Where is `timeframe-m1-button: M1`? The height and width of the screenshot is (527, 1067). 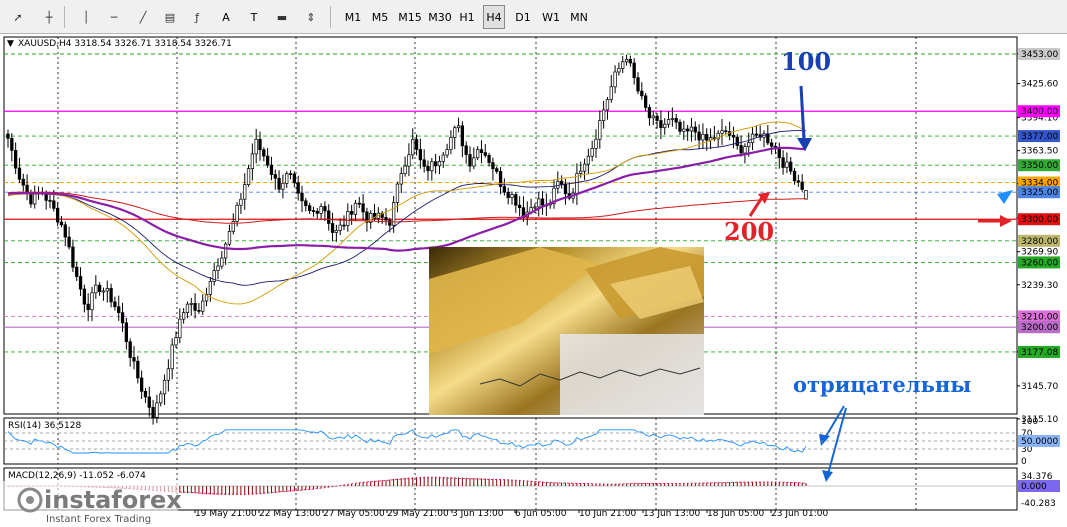
timeframe-m1-button: M1 is located at coordinates (353, 17).